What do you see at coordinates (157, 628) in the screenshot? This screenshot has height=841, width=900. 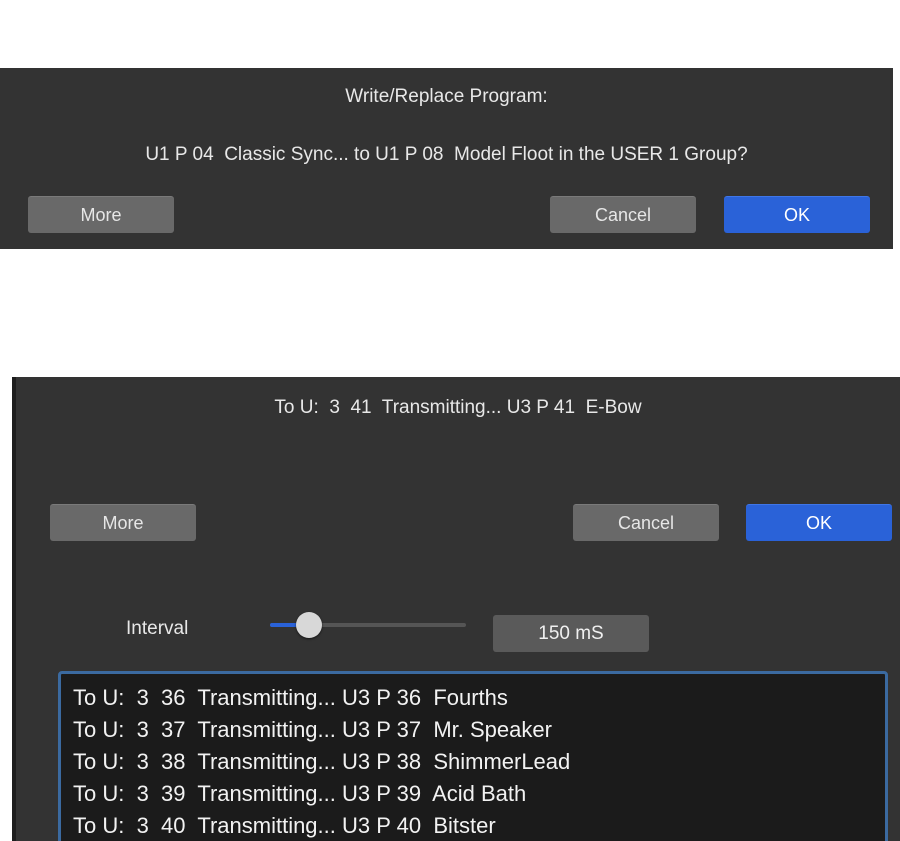 I see `interval-label: Interval` at bounding box center [157, 628].